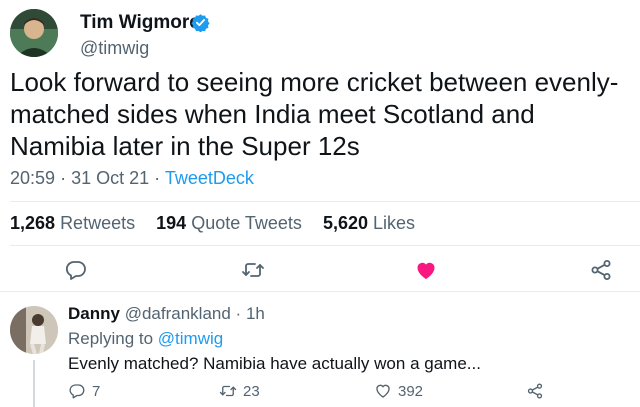 The width and height of the screenshot is (640, 407). What do you see at coordinates (200, 23) in the screenshot?
I see `verified-badge-icon` at bounding box center [200, 23].